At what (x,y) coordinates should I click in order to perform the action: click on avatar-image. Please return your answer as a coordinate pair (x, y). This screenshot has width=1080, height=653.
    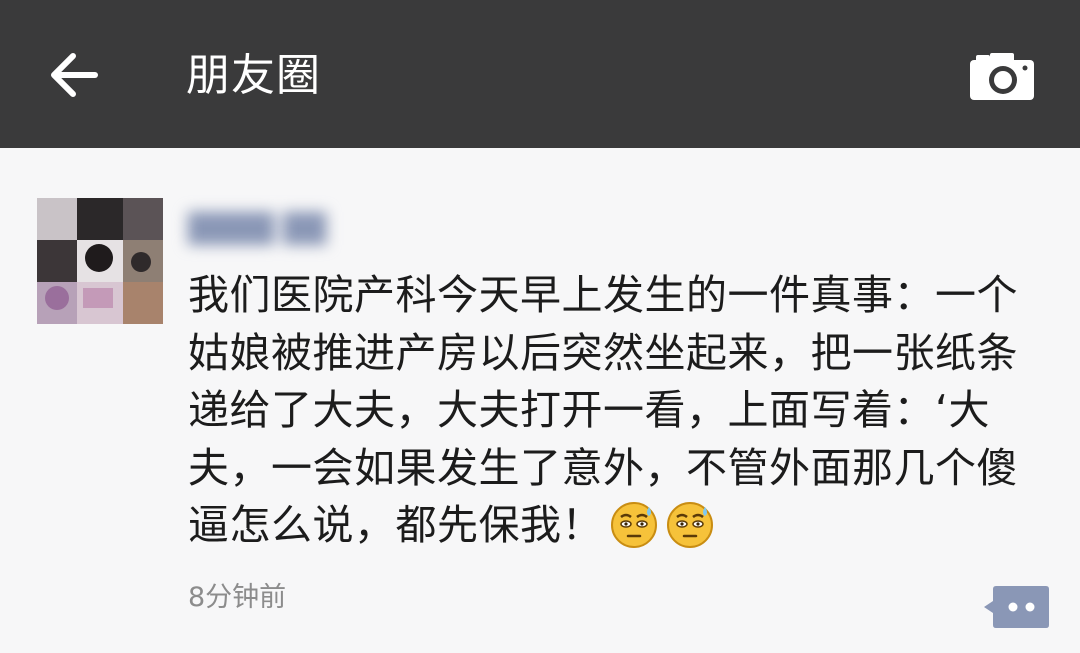
    Looking at the image, I should click on (100, 261).